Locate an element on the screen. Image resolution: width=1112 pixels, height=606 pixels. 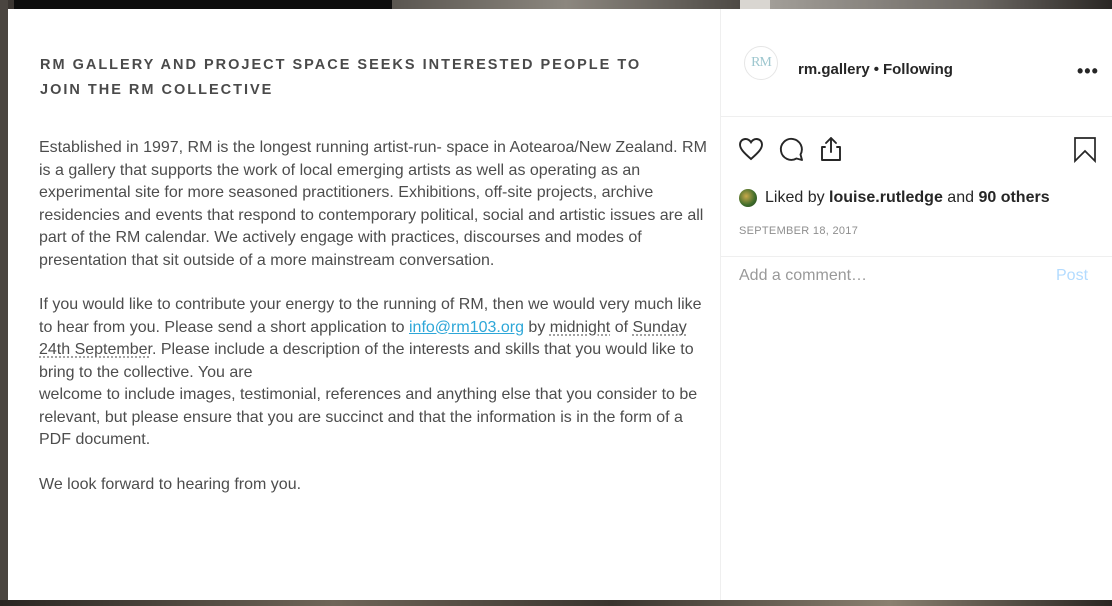
post-header: RM rm.gallery • Following ••• is located at coordinates (916, 63).